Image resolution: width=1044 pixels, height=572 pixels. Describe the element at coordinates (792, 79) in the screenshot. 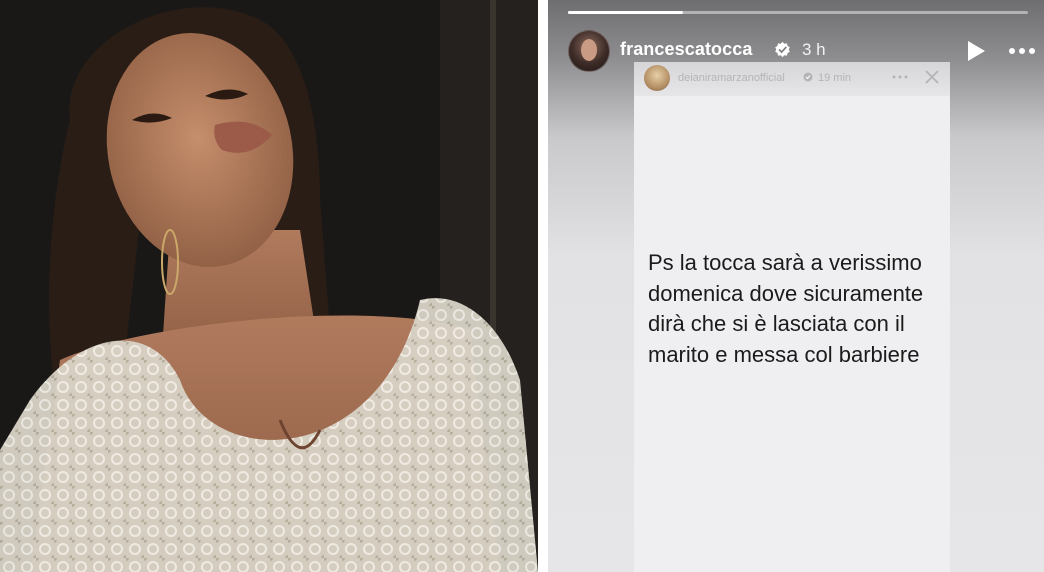

I see `shared-story-header: deianiramarzanofficial 19 min` at that location.